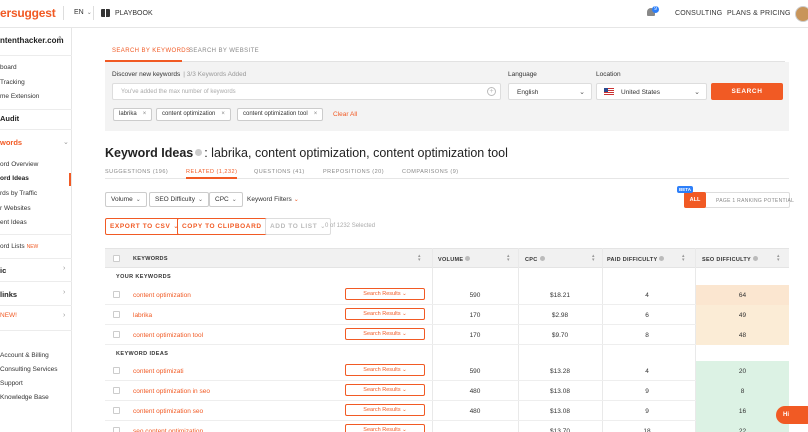 Image resolution: width=808 pixels, height=432 pixels. Describe the element at coordinates (636, 259) in the screenshot. I see `column-header-paid-difficulty: PAID DIFFICULTY` at that location.